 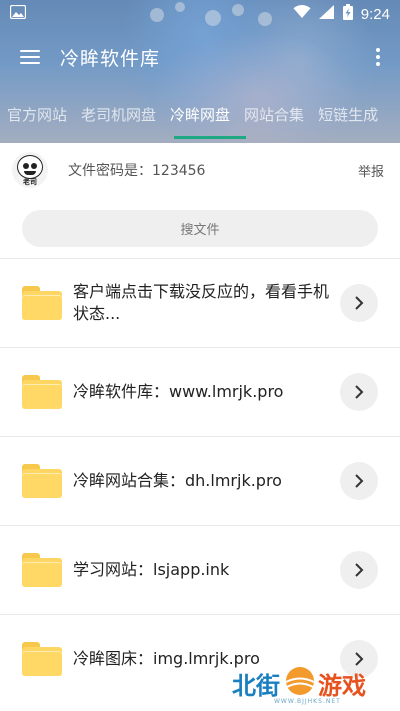 What do you see at coordinates (316, 687) in the screenshot?
I see `site-watermark: 北街 游戏 WWW.BJJHKS.NET` at bounding box center [316, 687].